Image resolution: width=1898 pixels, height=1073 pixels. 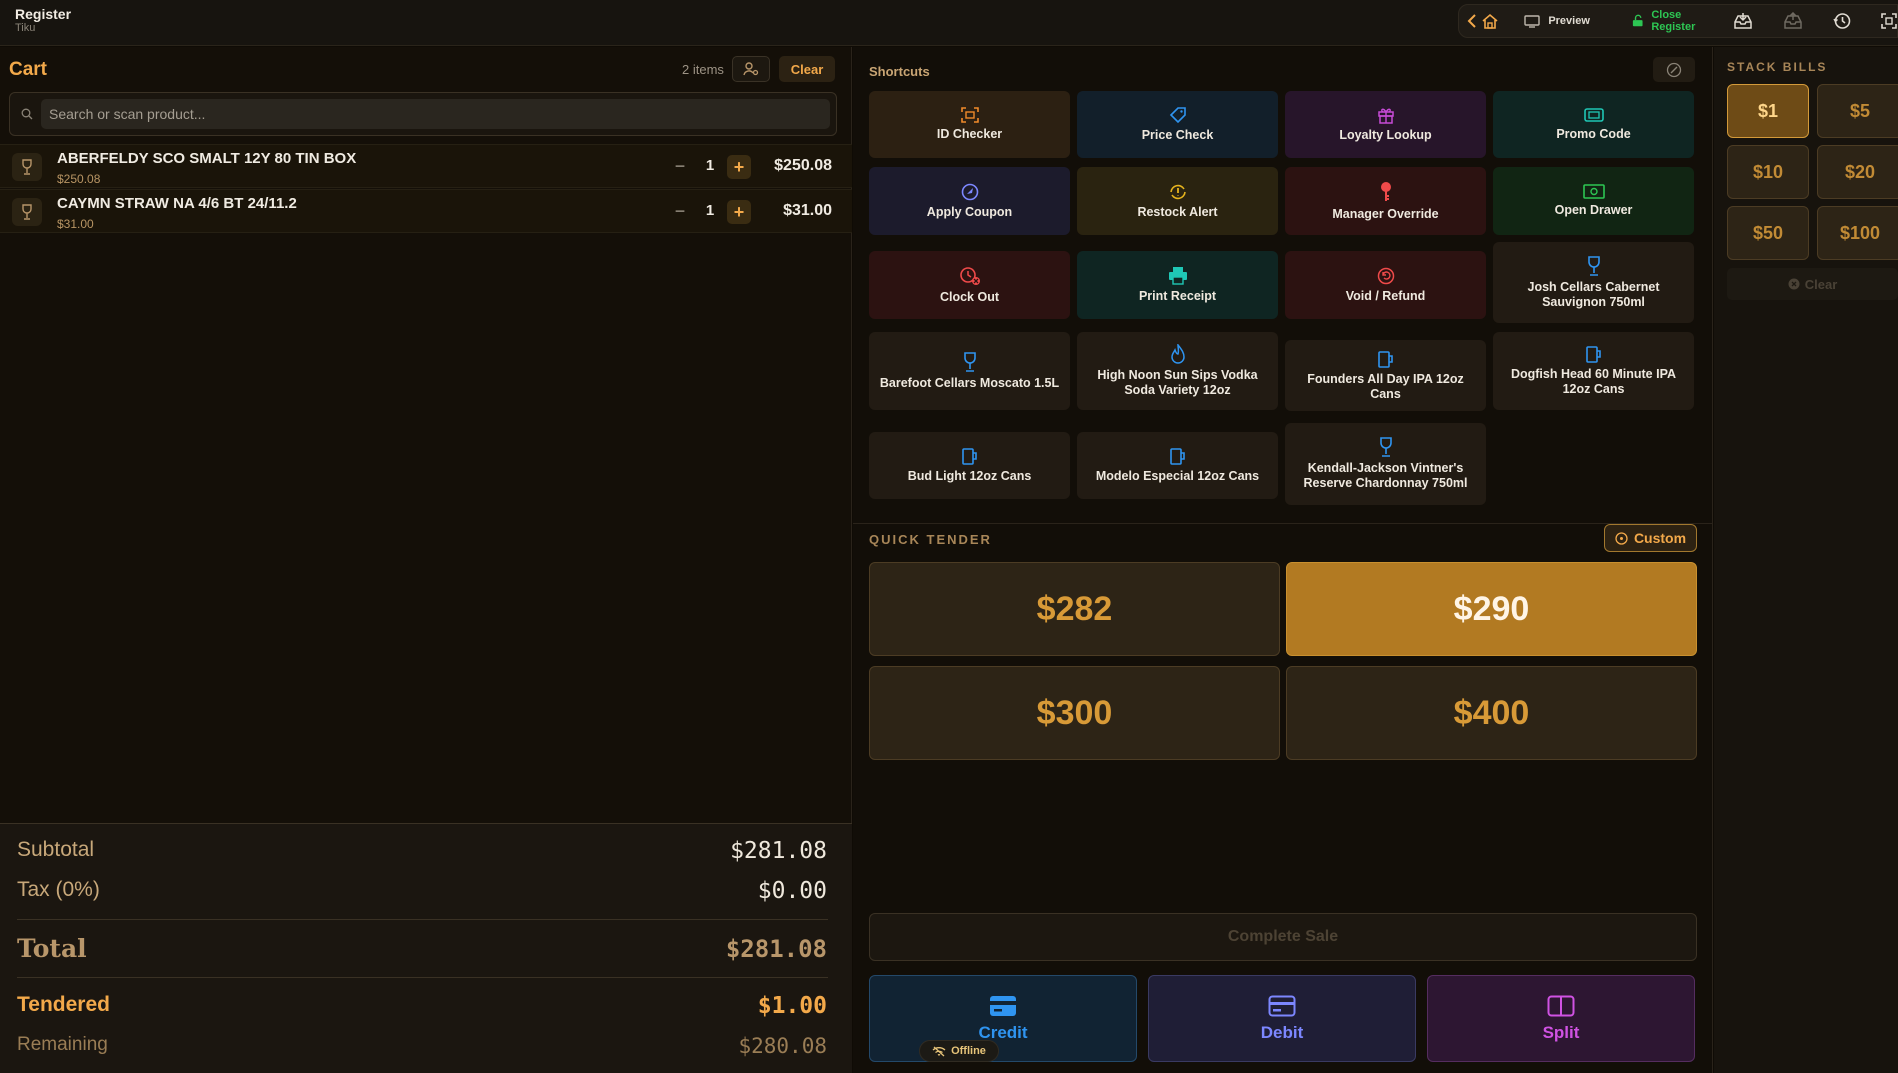 What do you see at coordinates (62, 1044) in the screenshot?
I see `remaining-label: Remaining` at bounding box center [62, 1044].